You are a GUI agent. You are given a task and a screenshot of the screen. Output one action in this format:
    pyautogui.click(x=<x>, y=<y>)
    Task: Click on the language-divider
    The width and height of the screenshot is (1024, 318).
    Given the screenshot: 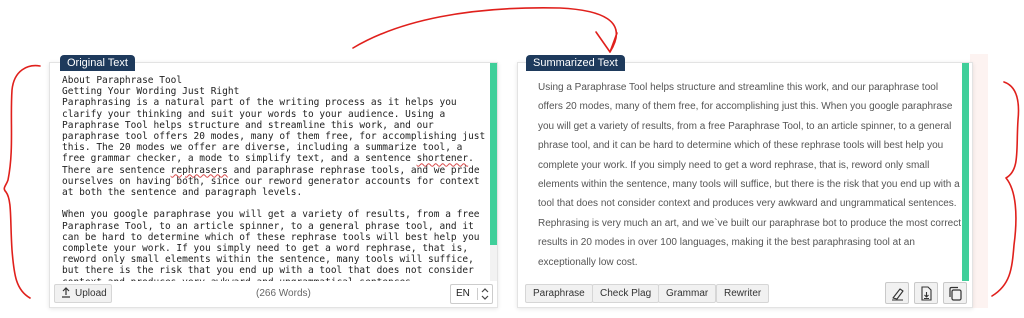 What is the action you would take?
    pyautogui.click(x=477, y=294)
    